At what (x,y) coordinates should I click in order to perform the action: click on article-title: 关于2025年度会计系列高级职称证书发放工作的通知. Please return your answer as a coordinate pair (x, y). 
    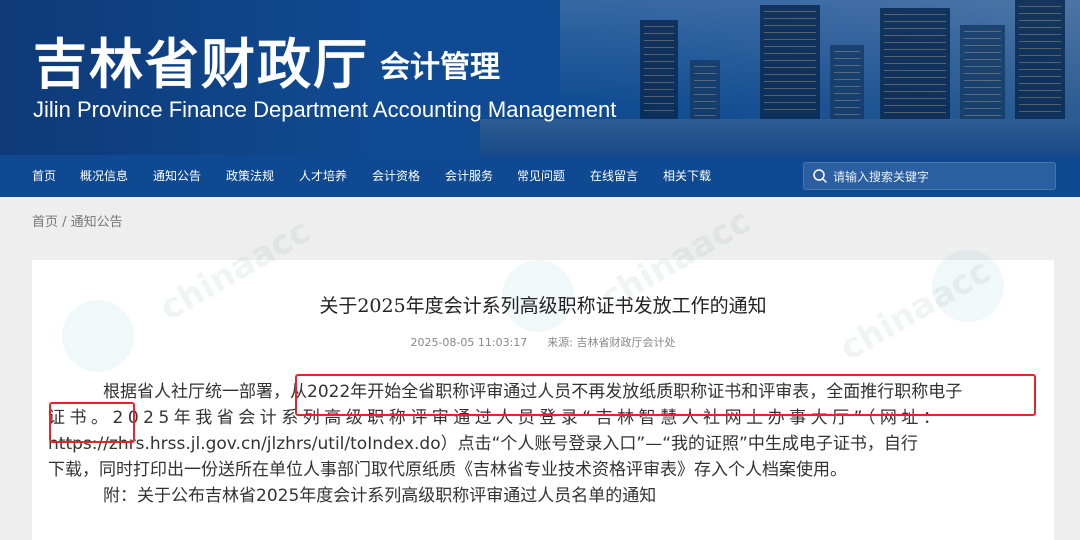
    Looking at the image, I should click on (543, 306).